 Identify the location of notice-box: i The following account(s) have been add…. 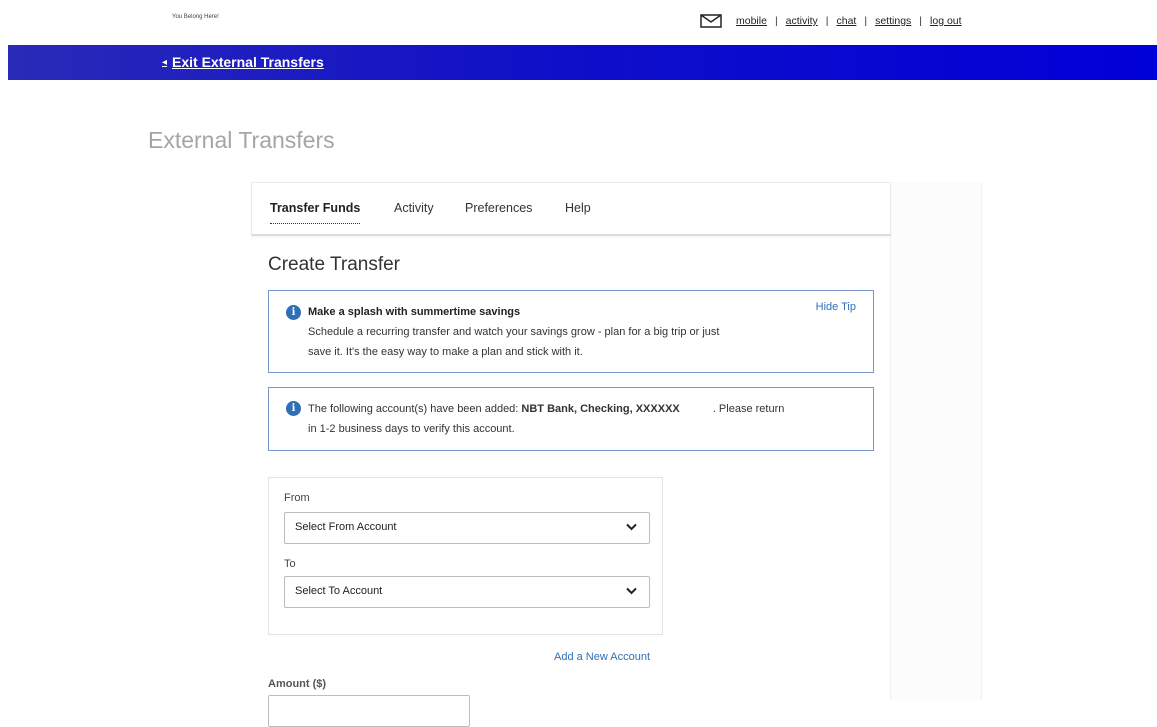
(571, 419).